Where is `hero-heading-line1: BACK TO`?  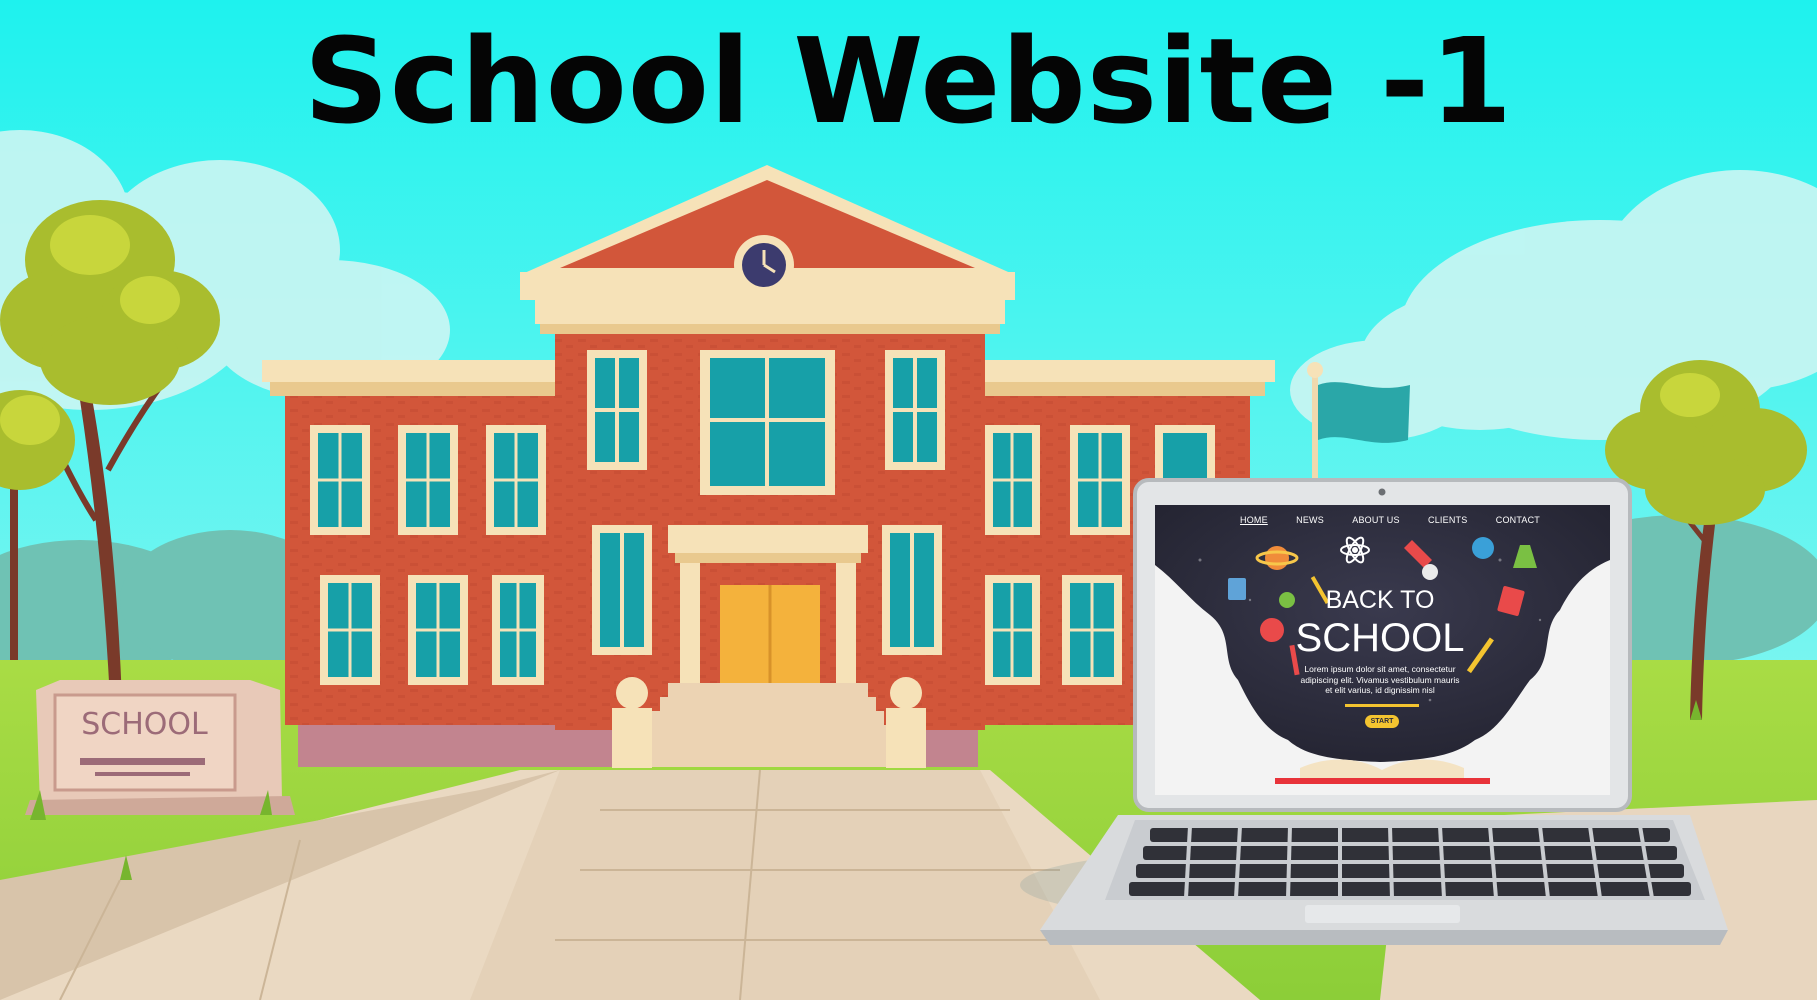 hero-heading-line1: BACK TO is located at coordinates (1380, 600).